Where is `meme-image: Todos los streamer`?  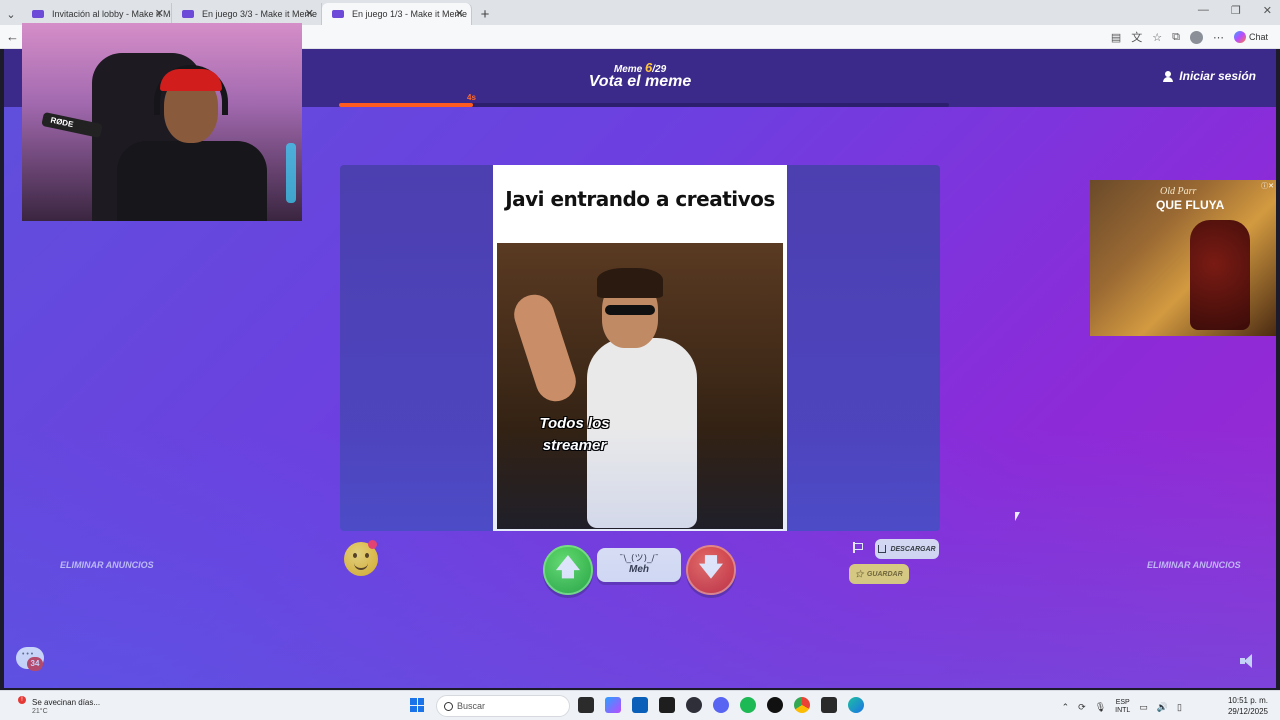
meme-image: Todos los streamer is located at coordinates (640, 386).